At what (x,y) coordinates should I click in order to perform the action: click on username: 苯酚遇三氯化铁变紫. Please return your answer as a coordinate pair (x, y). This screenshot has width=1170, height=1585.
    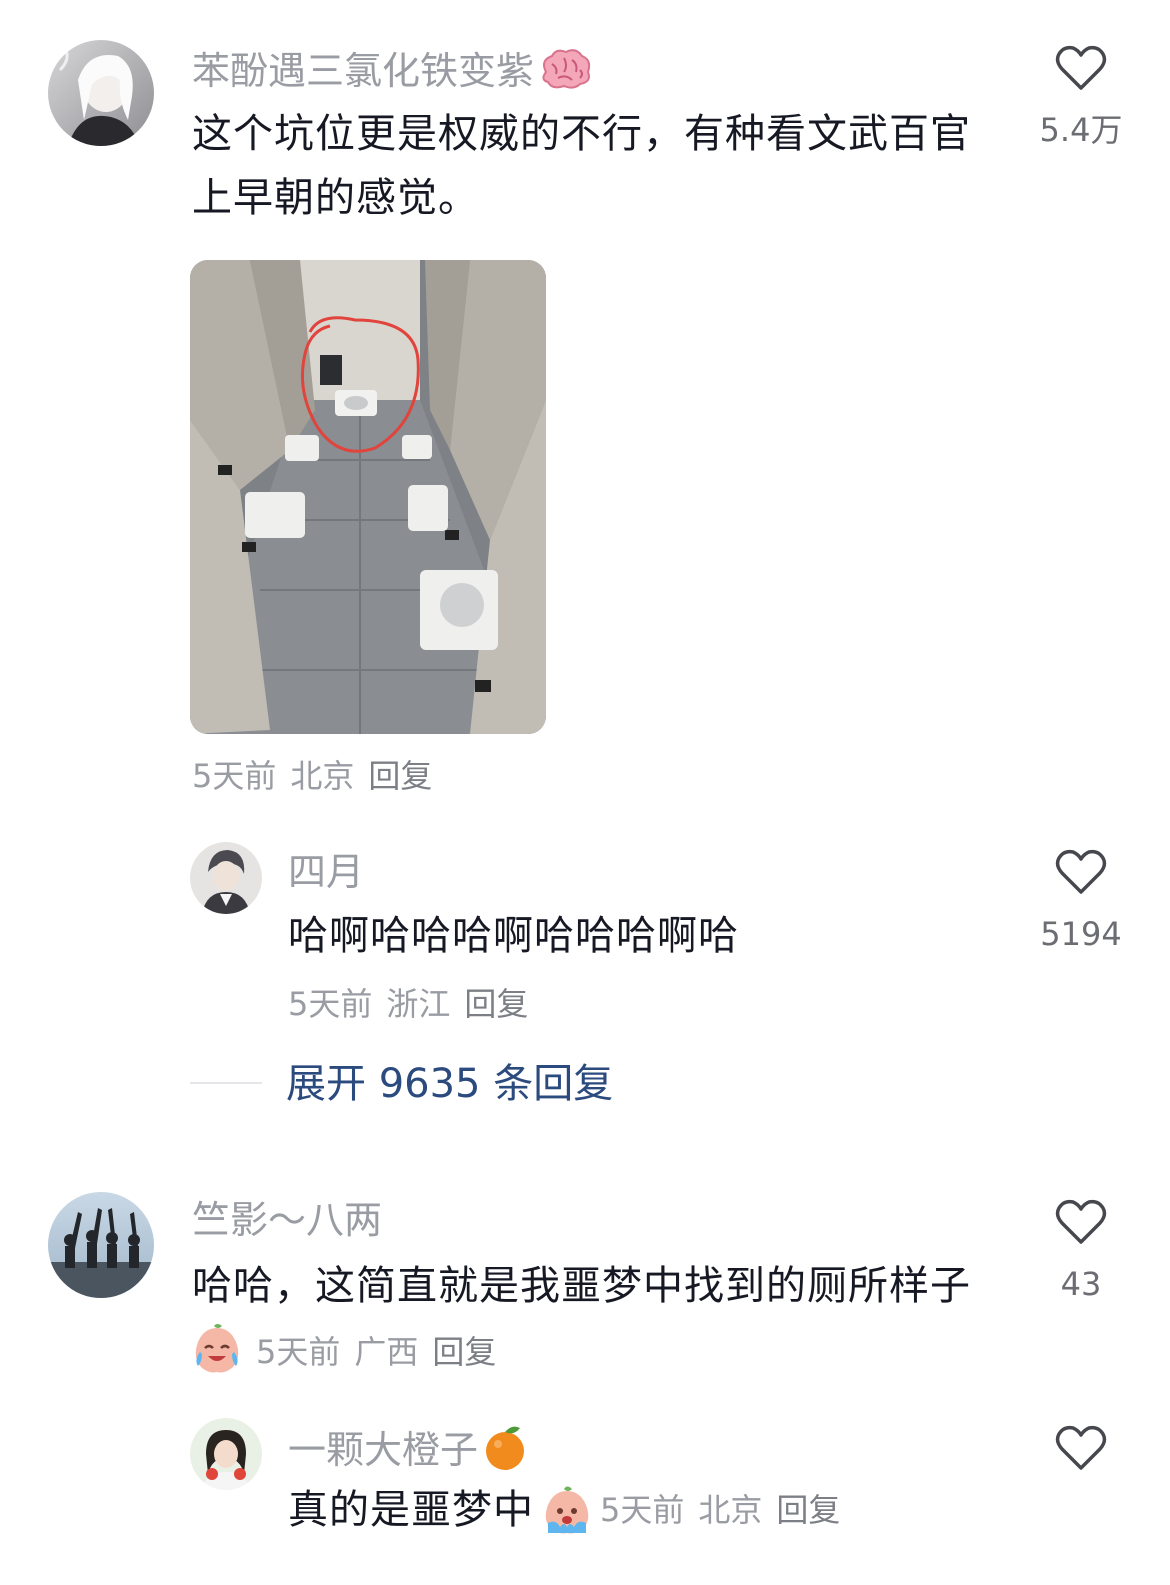
    Looking at the image, I should click on (392, 73).